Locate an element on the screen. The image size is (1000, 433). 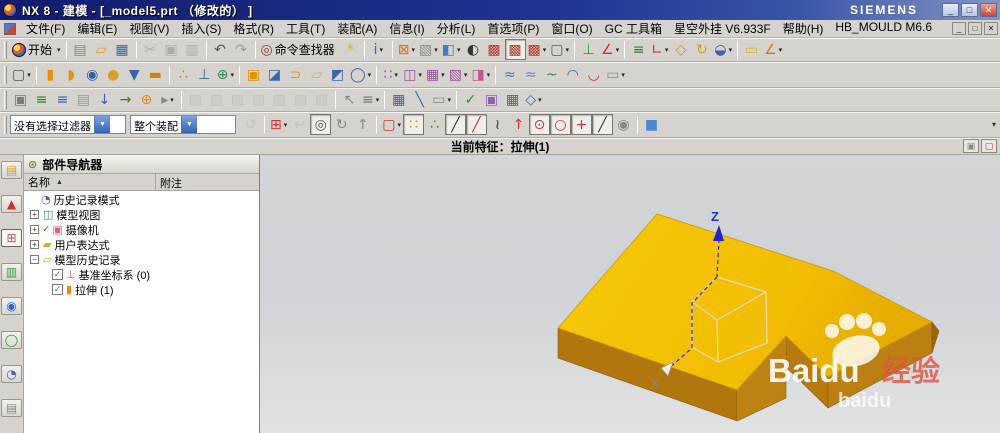
show-hide: ◒ ▾ is located at coordinates (723, 49).